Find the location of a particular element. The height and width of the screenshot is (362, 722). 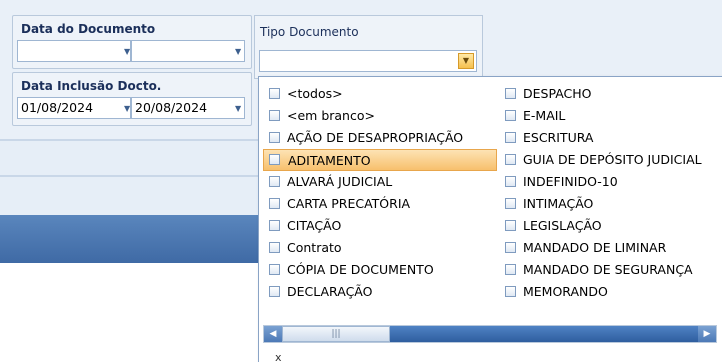

scroll-left-icon: ◀ is located at coordinates (273, 334).